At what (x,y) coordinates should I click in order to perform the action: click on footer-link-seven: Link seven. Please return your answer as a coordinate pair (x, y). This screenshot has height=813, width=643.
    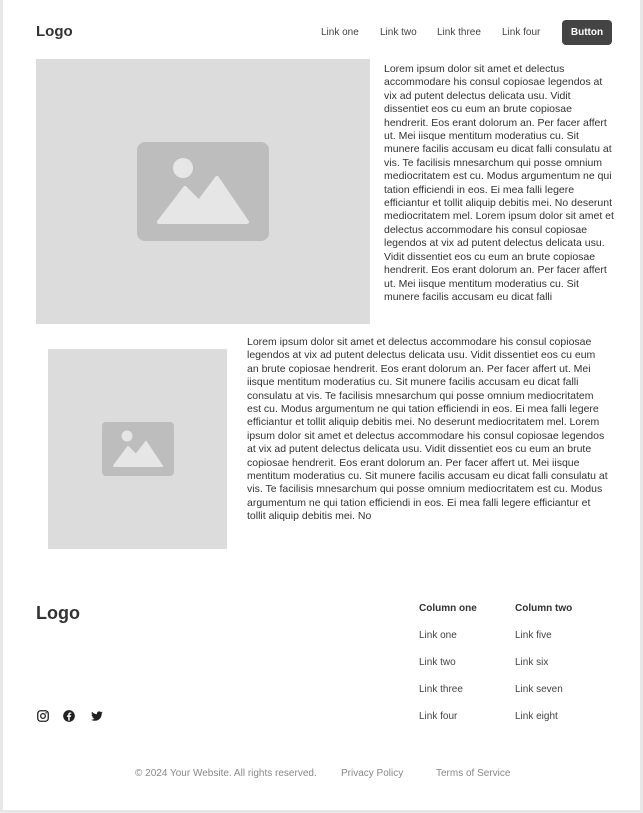
    Looking at the image, I should click on (539, 689).